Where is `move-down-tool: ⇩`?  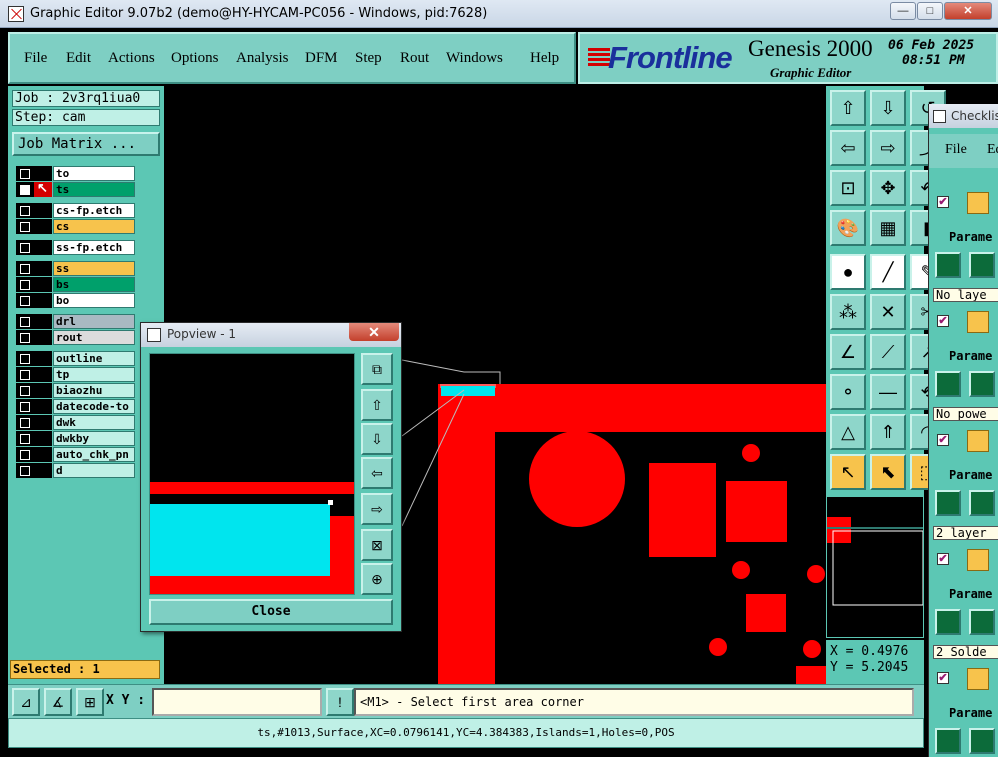 move-down-tool: ⇩ is located at coordinates (888, 108).